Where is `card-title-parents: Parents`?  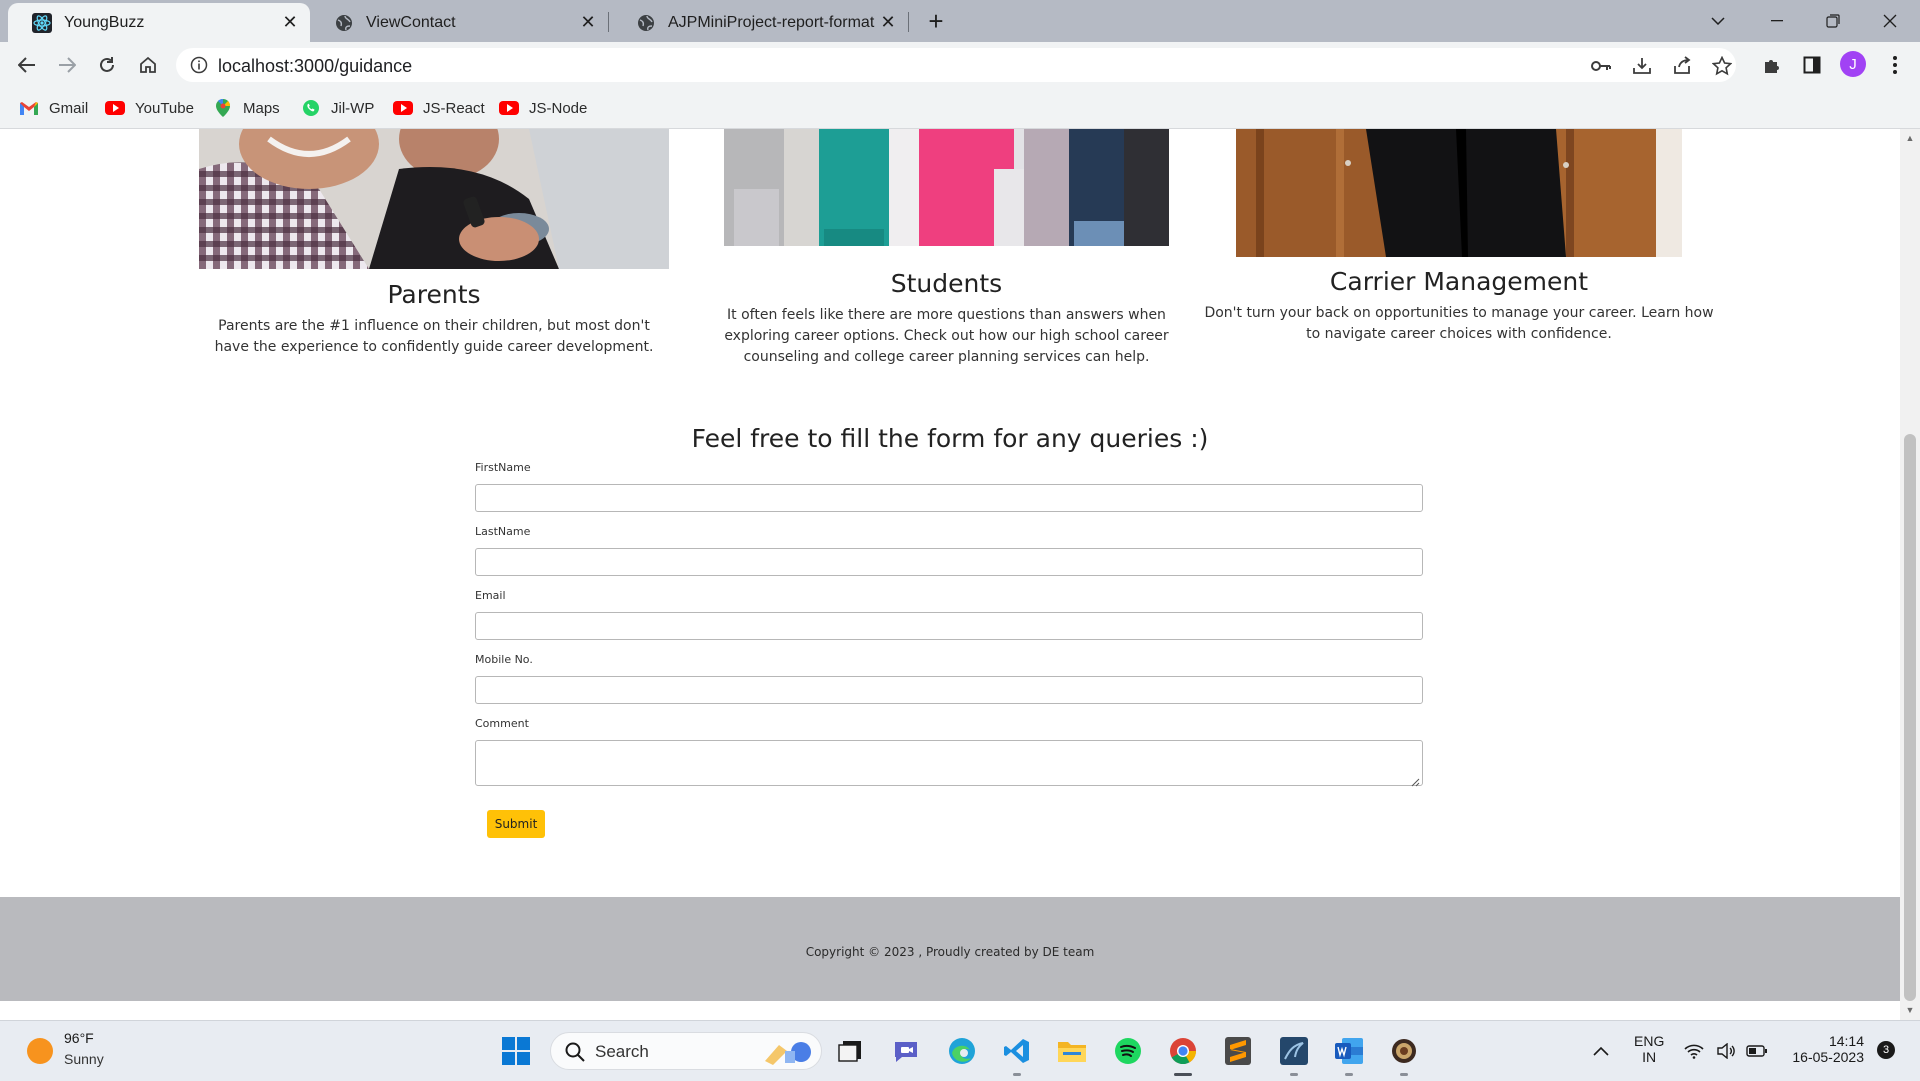
card-title-parents: Parents is located at coordinates (434, 294).